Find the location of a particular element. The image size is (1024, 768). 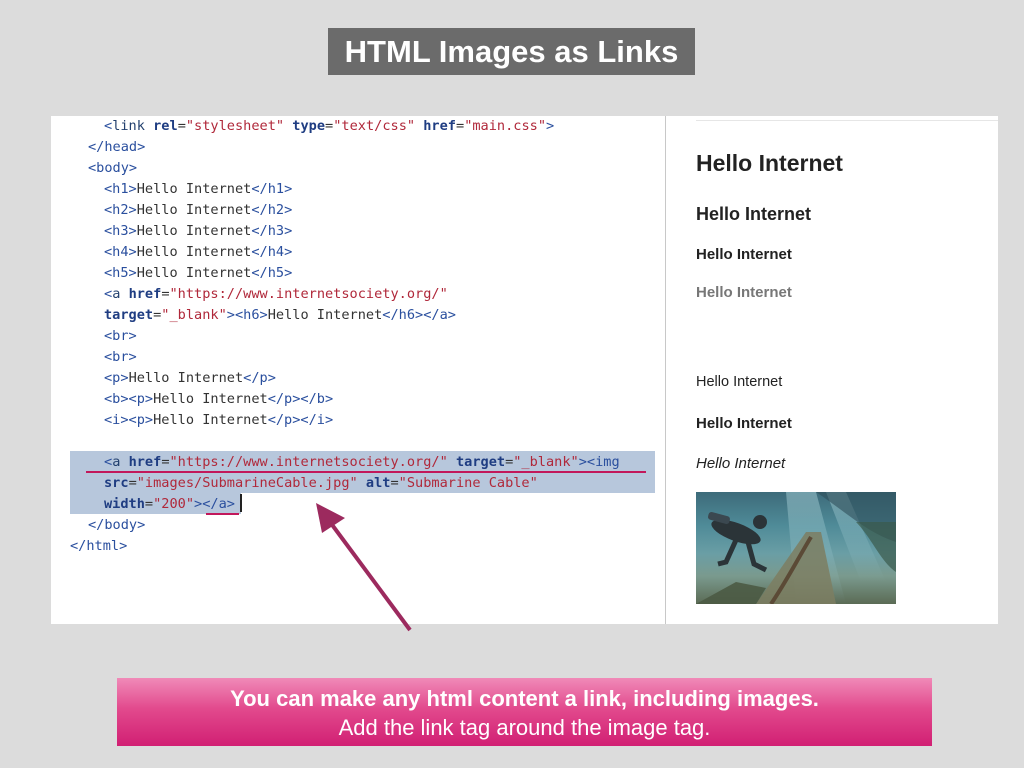

slide-title: HTML Images as Links is located at coordinates (511, 51).